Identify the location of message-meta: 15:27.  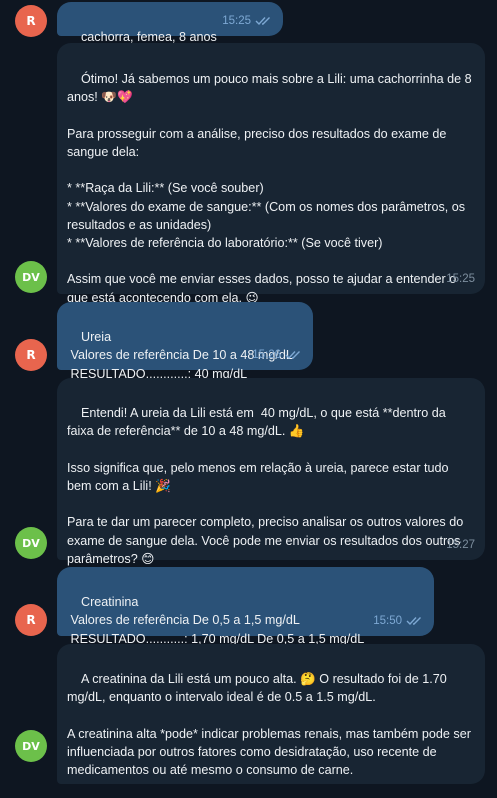
(460, 545).